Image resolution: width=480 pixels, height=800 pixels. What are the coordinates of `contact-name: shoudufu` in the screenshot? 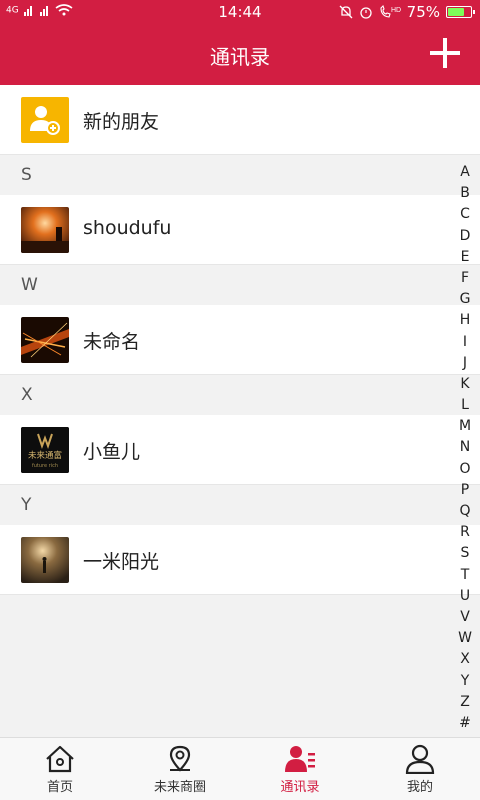 It's located at (127, 228).